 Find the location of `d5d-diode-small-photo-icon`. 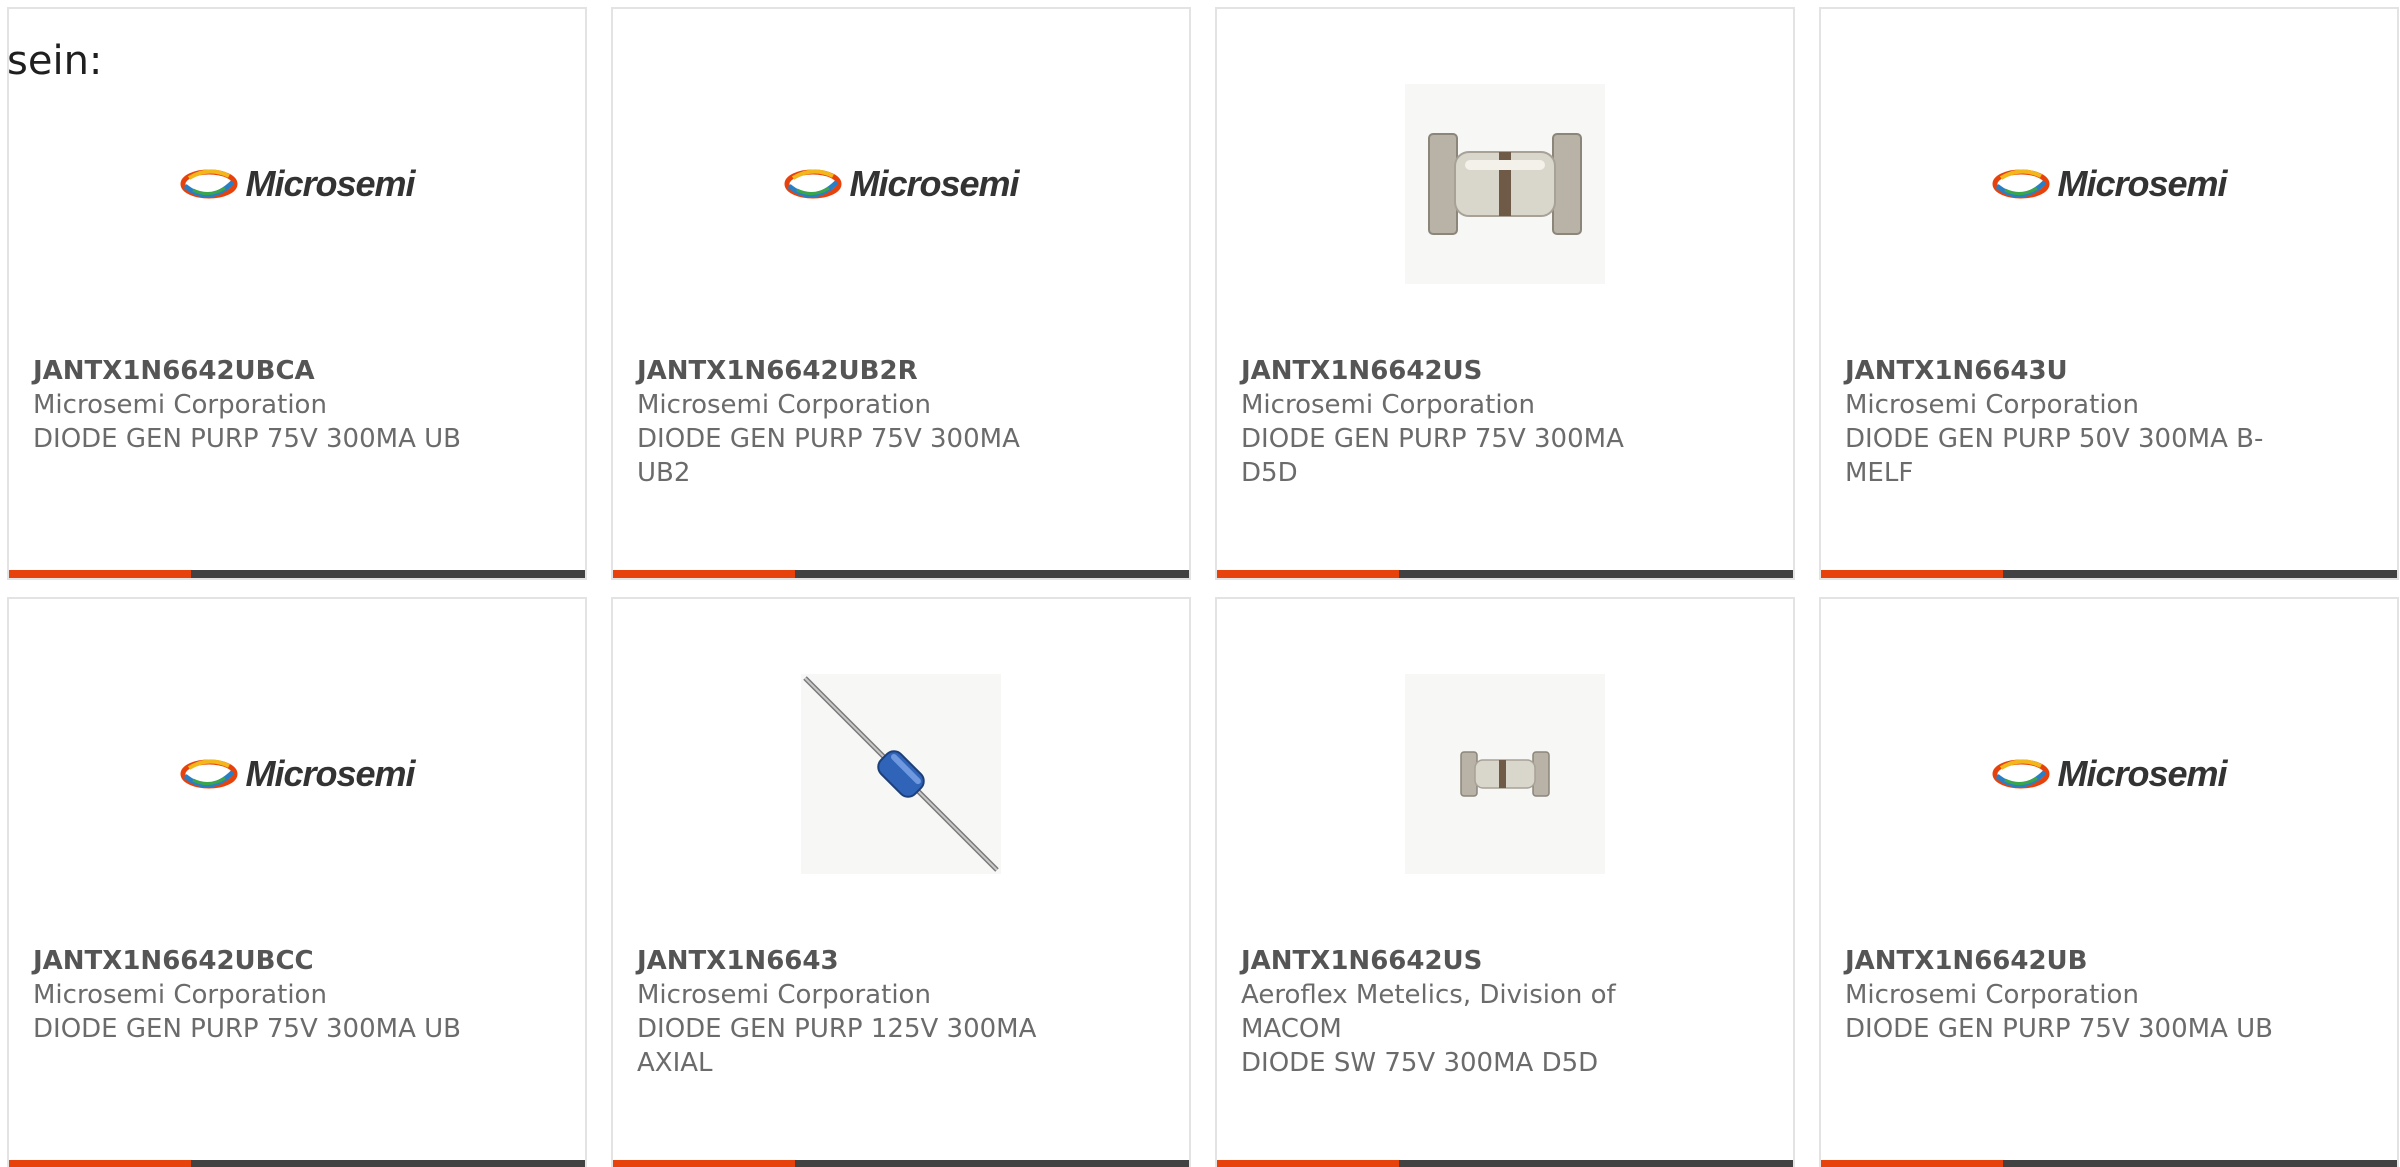

d5d-diode-small-photo-icon is located at coordinates (1505, 774).